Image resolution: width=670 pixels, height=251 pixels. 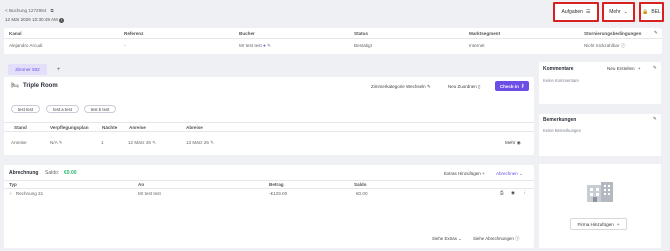 What do you see at coordinates (363, 45) in the screenshot?
I see `status-value: Bestätigt` at bounding box center [363, 45].